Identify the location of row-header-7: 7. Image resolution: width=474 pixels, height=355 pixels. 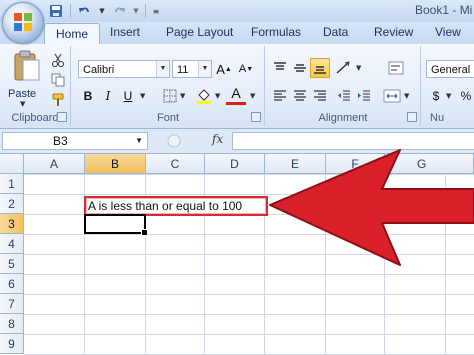
(12, 304).